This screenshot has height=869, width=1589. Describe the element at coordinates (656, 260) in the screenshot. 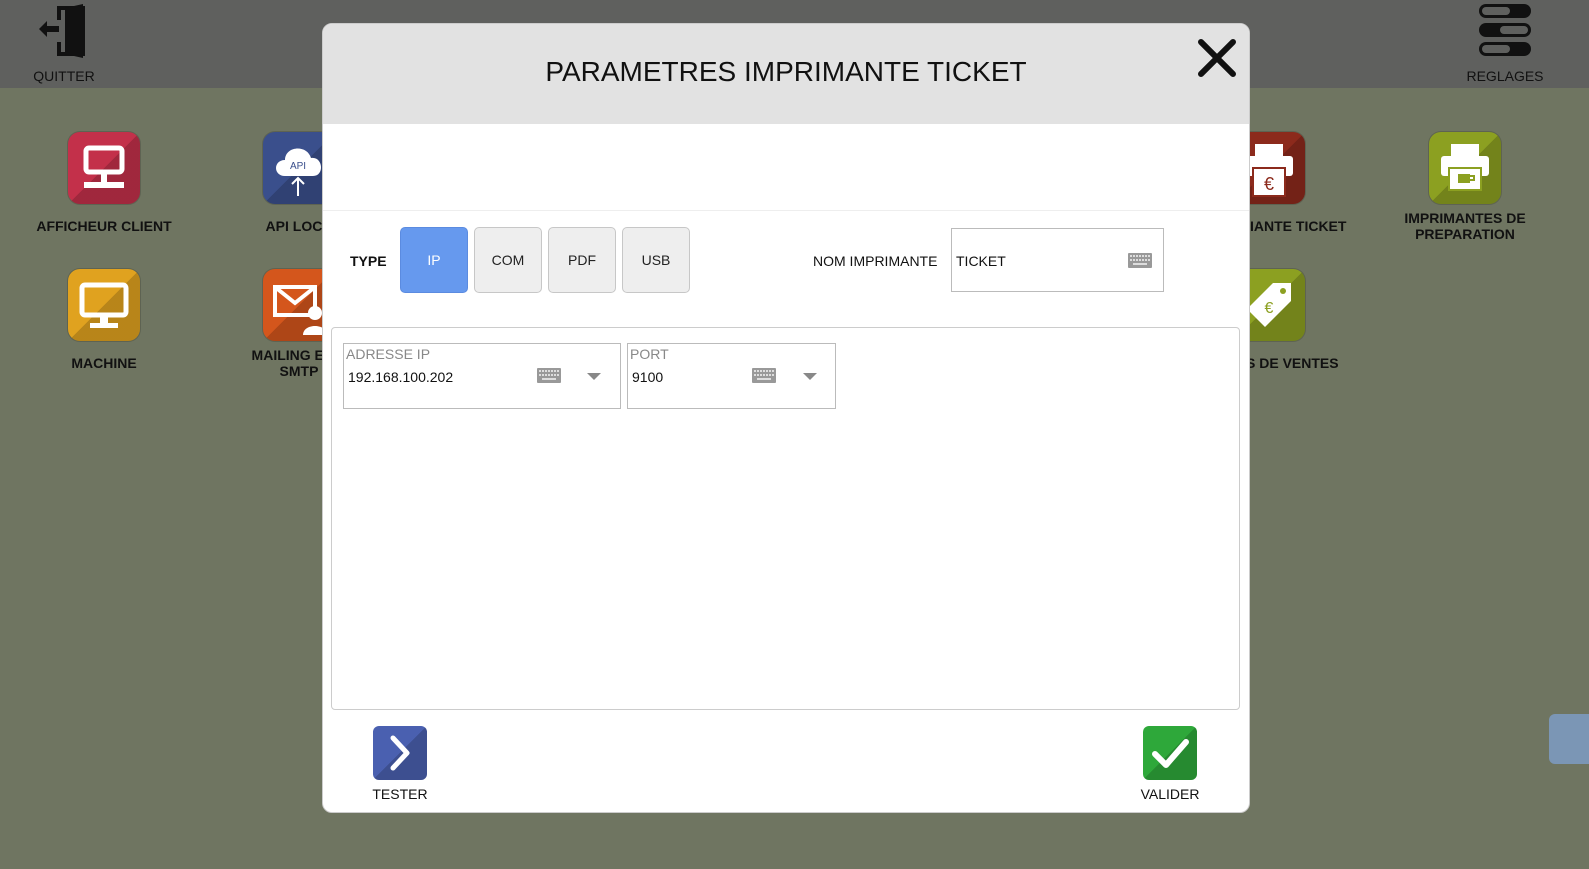

I see `type-usb-button: USB` at that location.